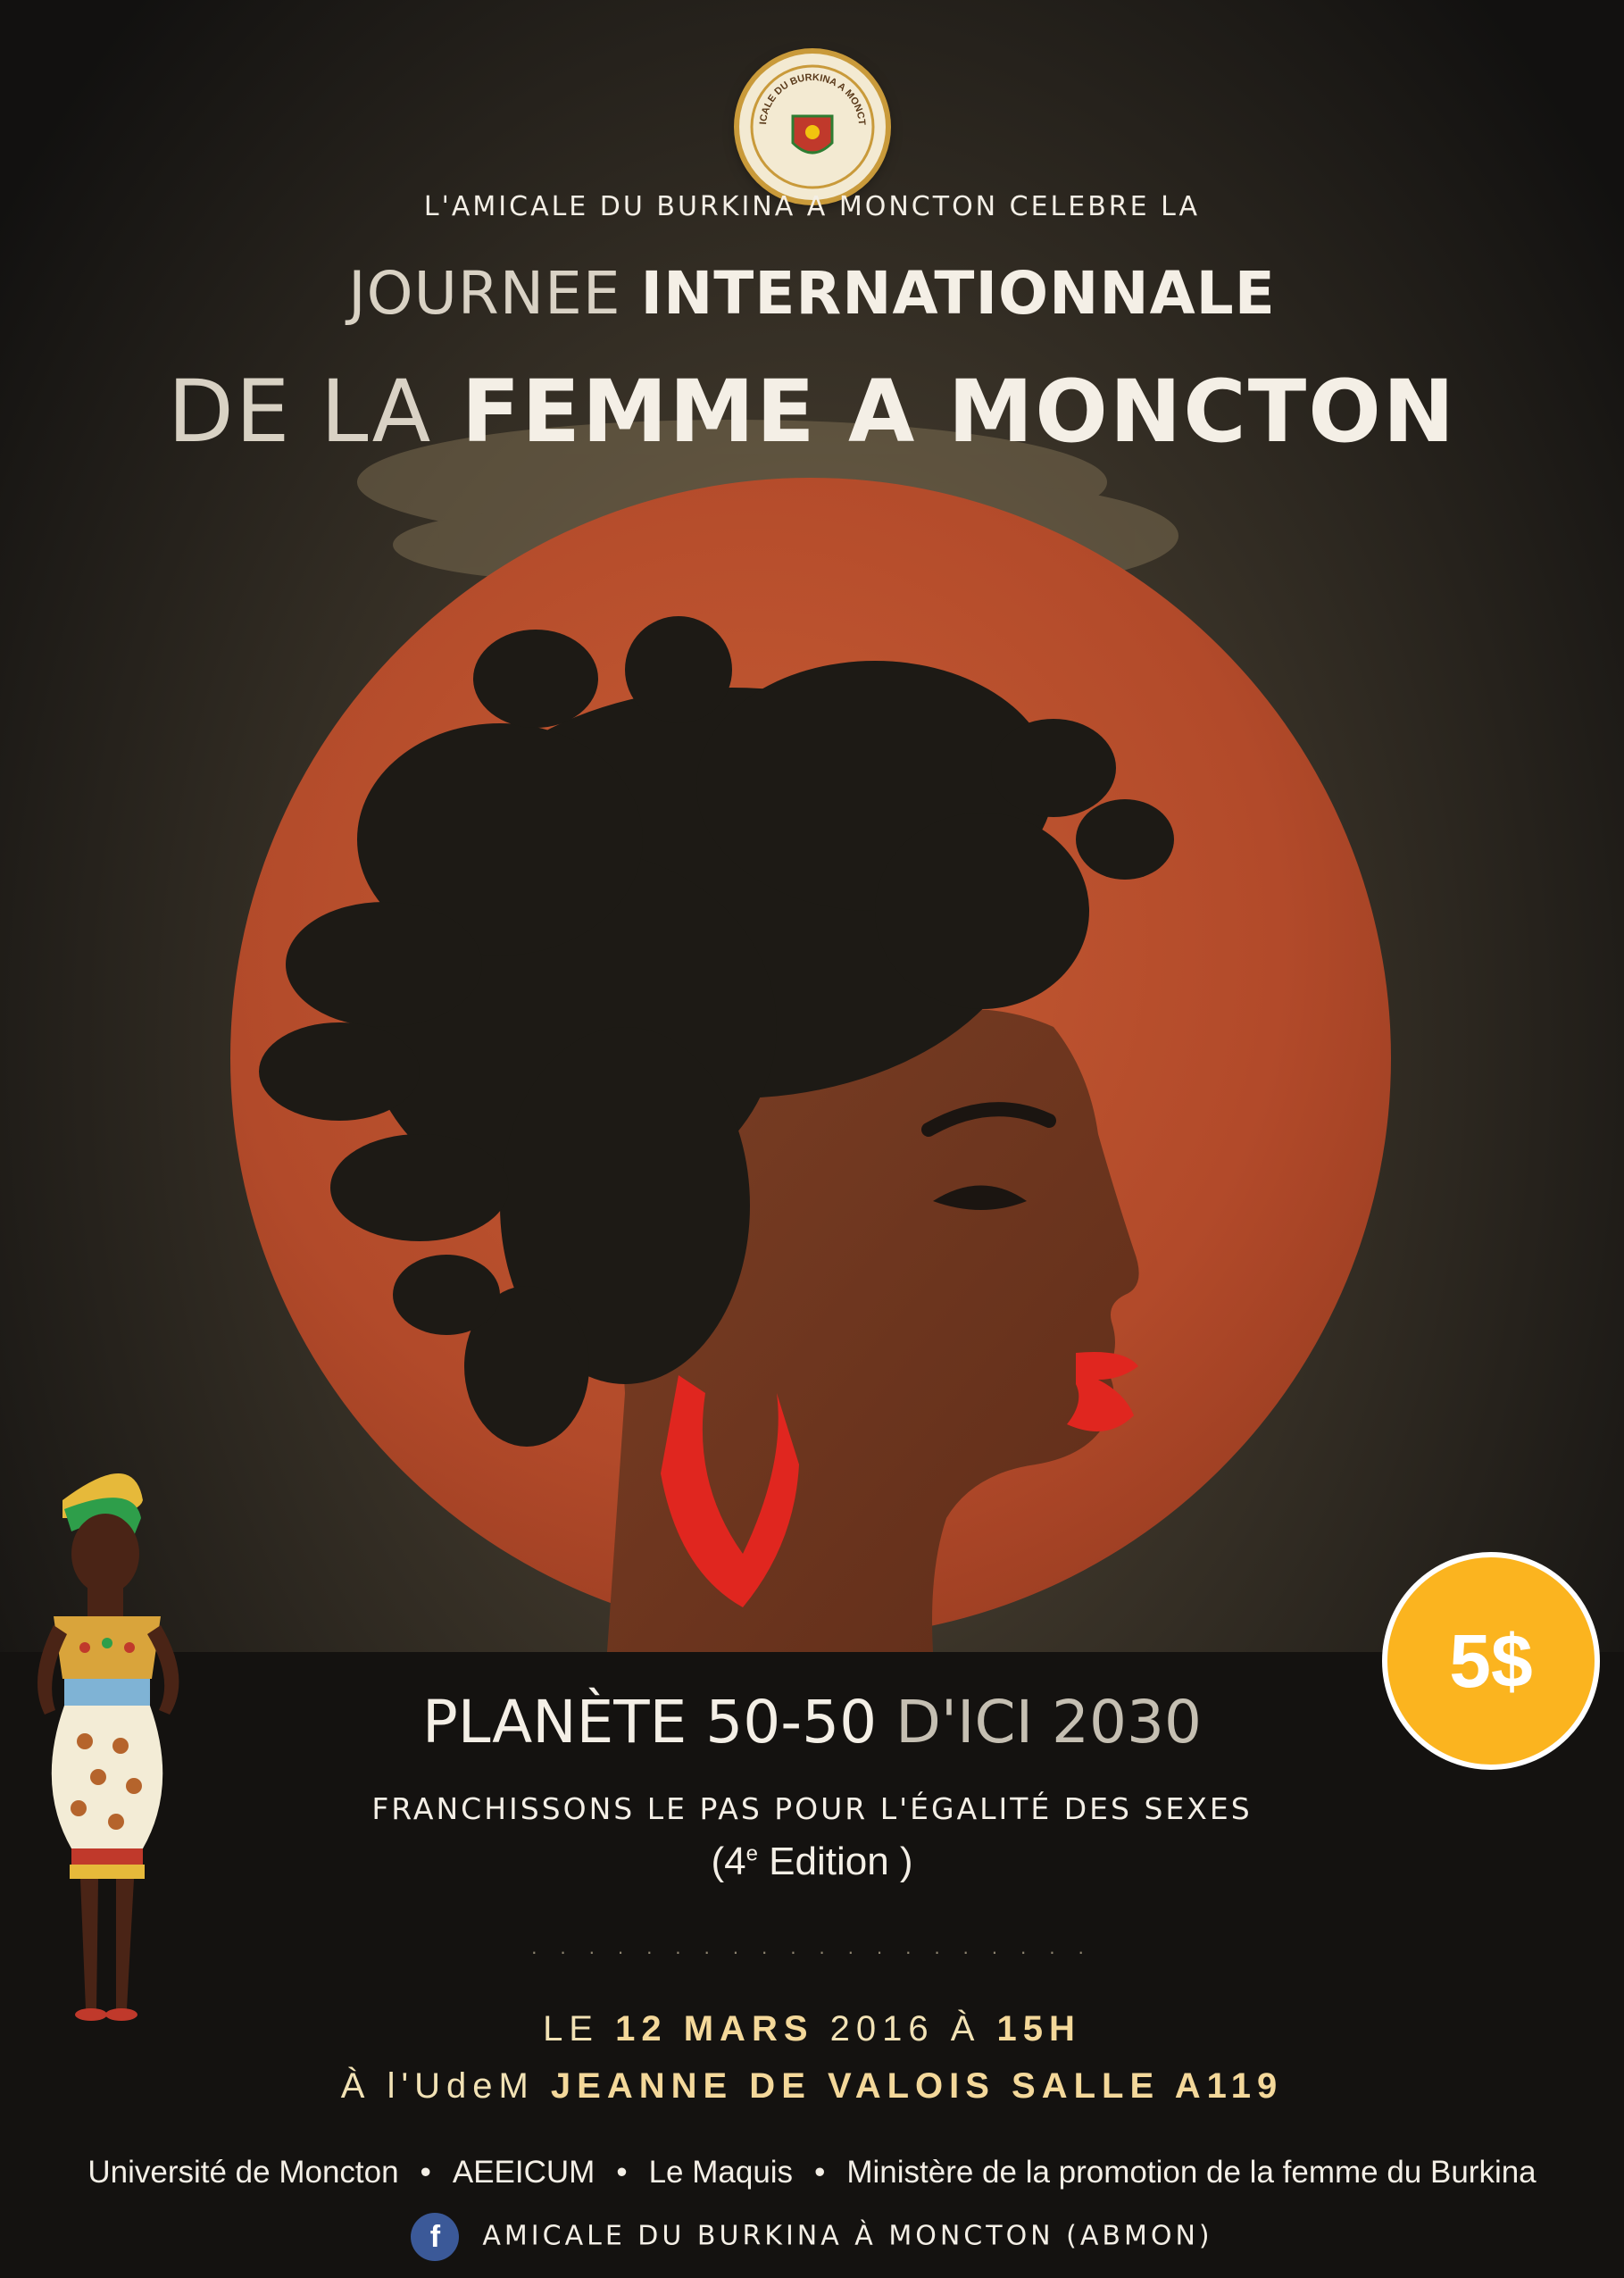  What do you see at coordinates (958, 293) in the screenshot?
I see `title-line-1-bold: INTERNATIONNALE` at bounding box center [958, 293].